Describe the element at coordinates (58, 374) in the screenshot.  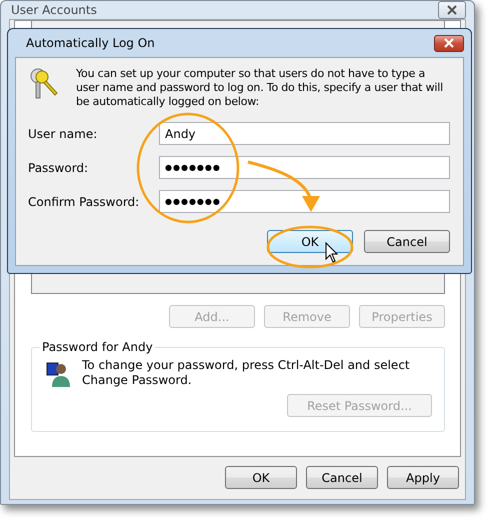
I see `user-computer-icon` at that location.